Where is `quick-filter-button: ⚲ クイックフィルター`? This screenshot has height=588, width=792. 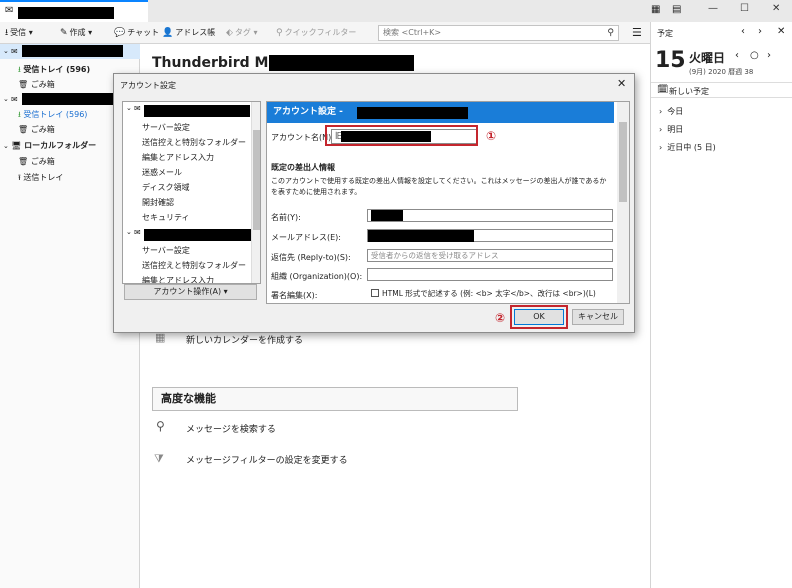 quick-filter-button: ⚲ クイックフィルター is located at coordinates (316, 33).